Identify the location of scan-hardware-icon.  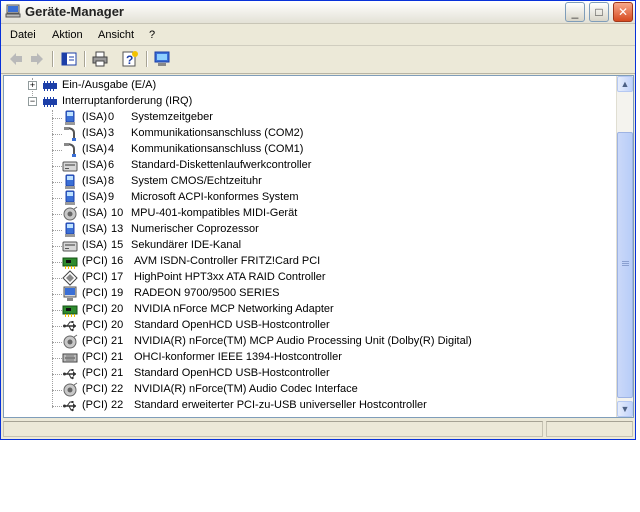
(162, 59).